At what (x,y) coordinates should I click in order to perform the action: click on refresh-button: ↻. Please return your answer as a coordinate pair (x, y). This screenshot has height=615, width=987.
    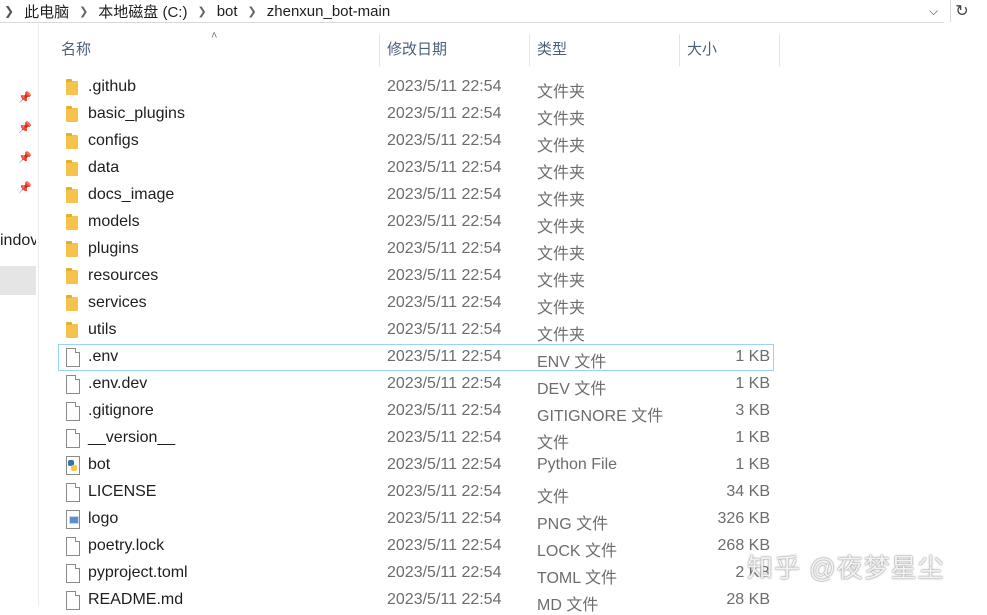
    Looking at the image, I should click on (961, 11).